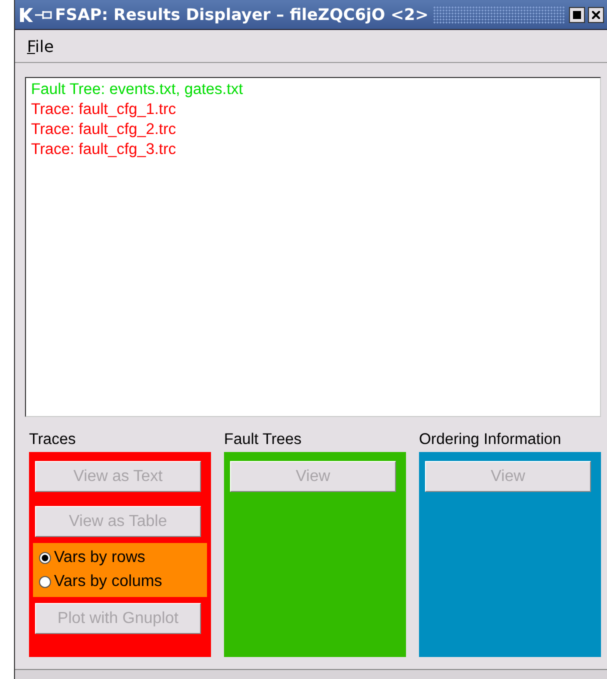 The width and height of the screenshot is (607, 679). Describe the element at coordinates (313, 150) in the screenshot. I see `result-entry: Trace: fault_cfg_3.trc` at that location.